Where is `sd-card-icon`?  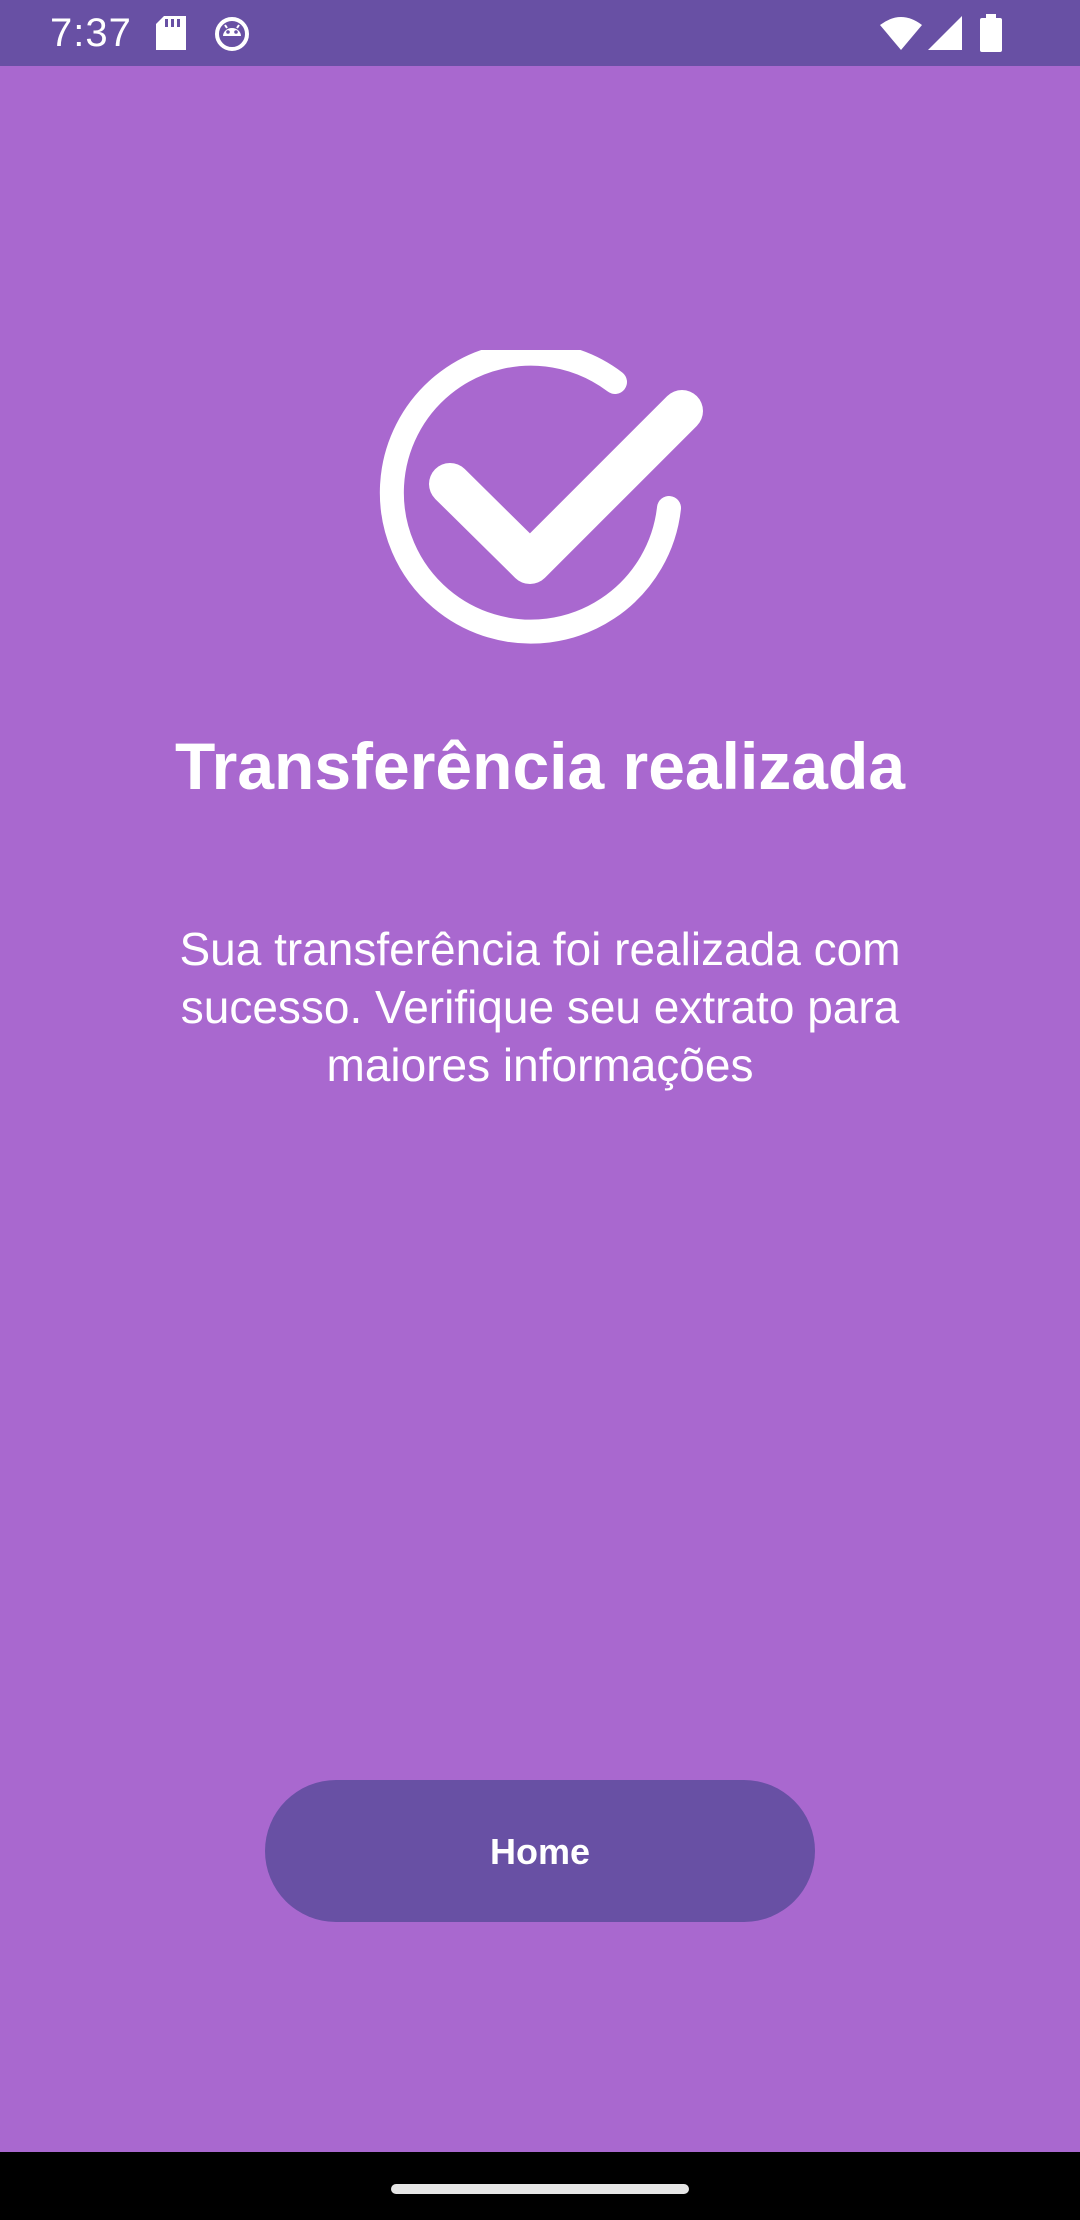
sd-card-icon is located at coordinates (171, 33).